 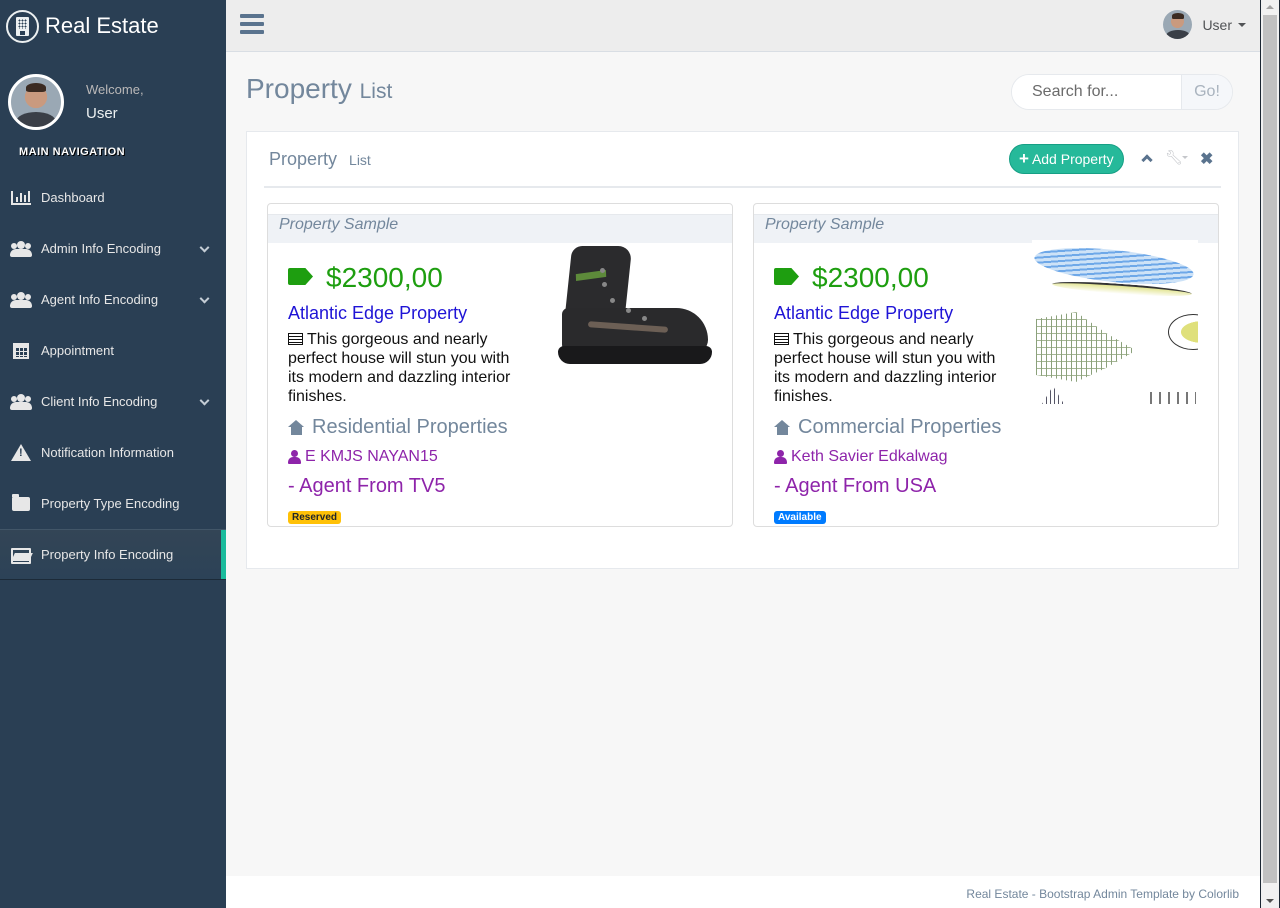 I want to click on sidebar-item-label: Property Type Encoding, so click(x=110, y=503).